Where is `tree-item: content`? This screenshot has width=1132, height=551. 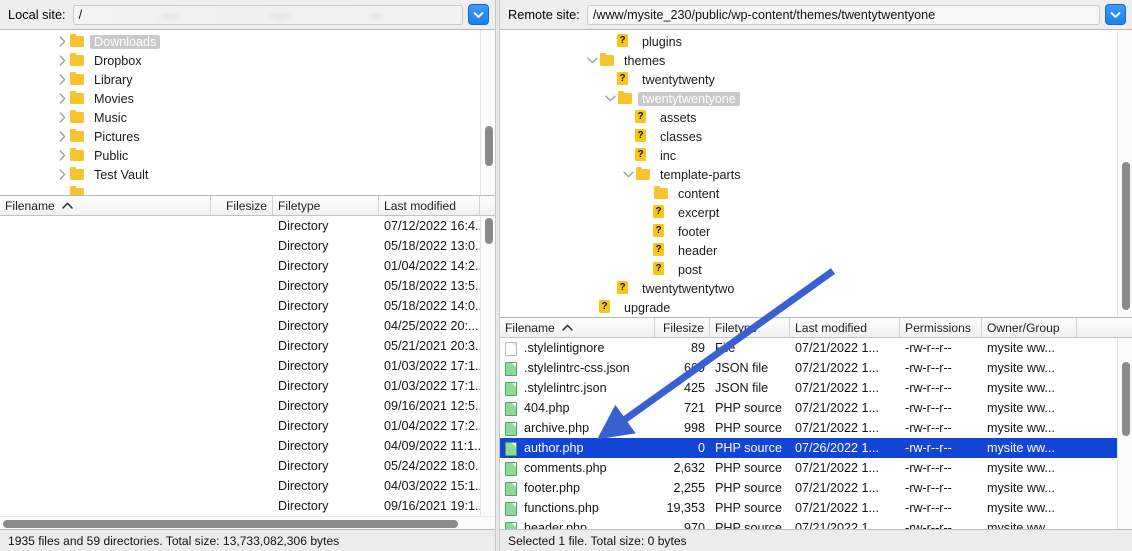 tree-item: content is located at coordinates (816, 193).